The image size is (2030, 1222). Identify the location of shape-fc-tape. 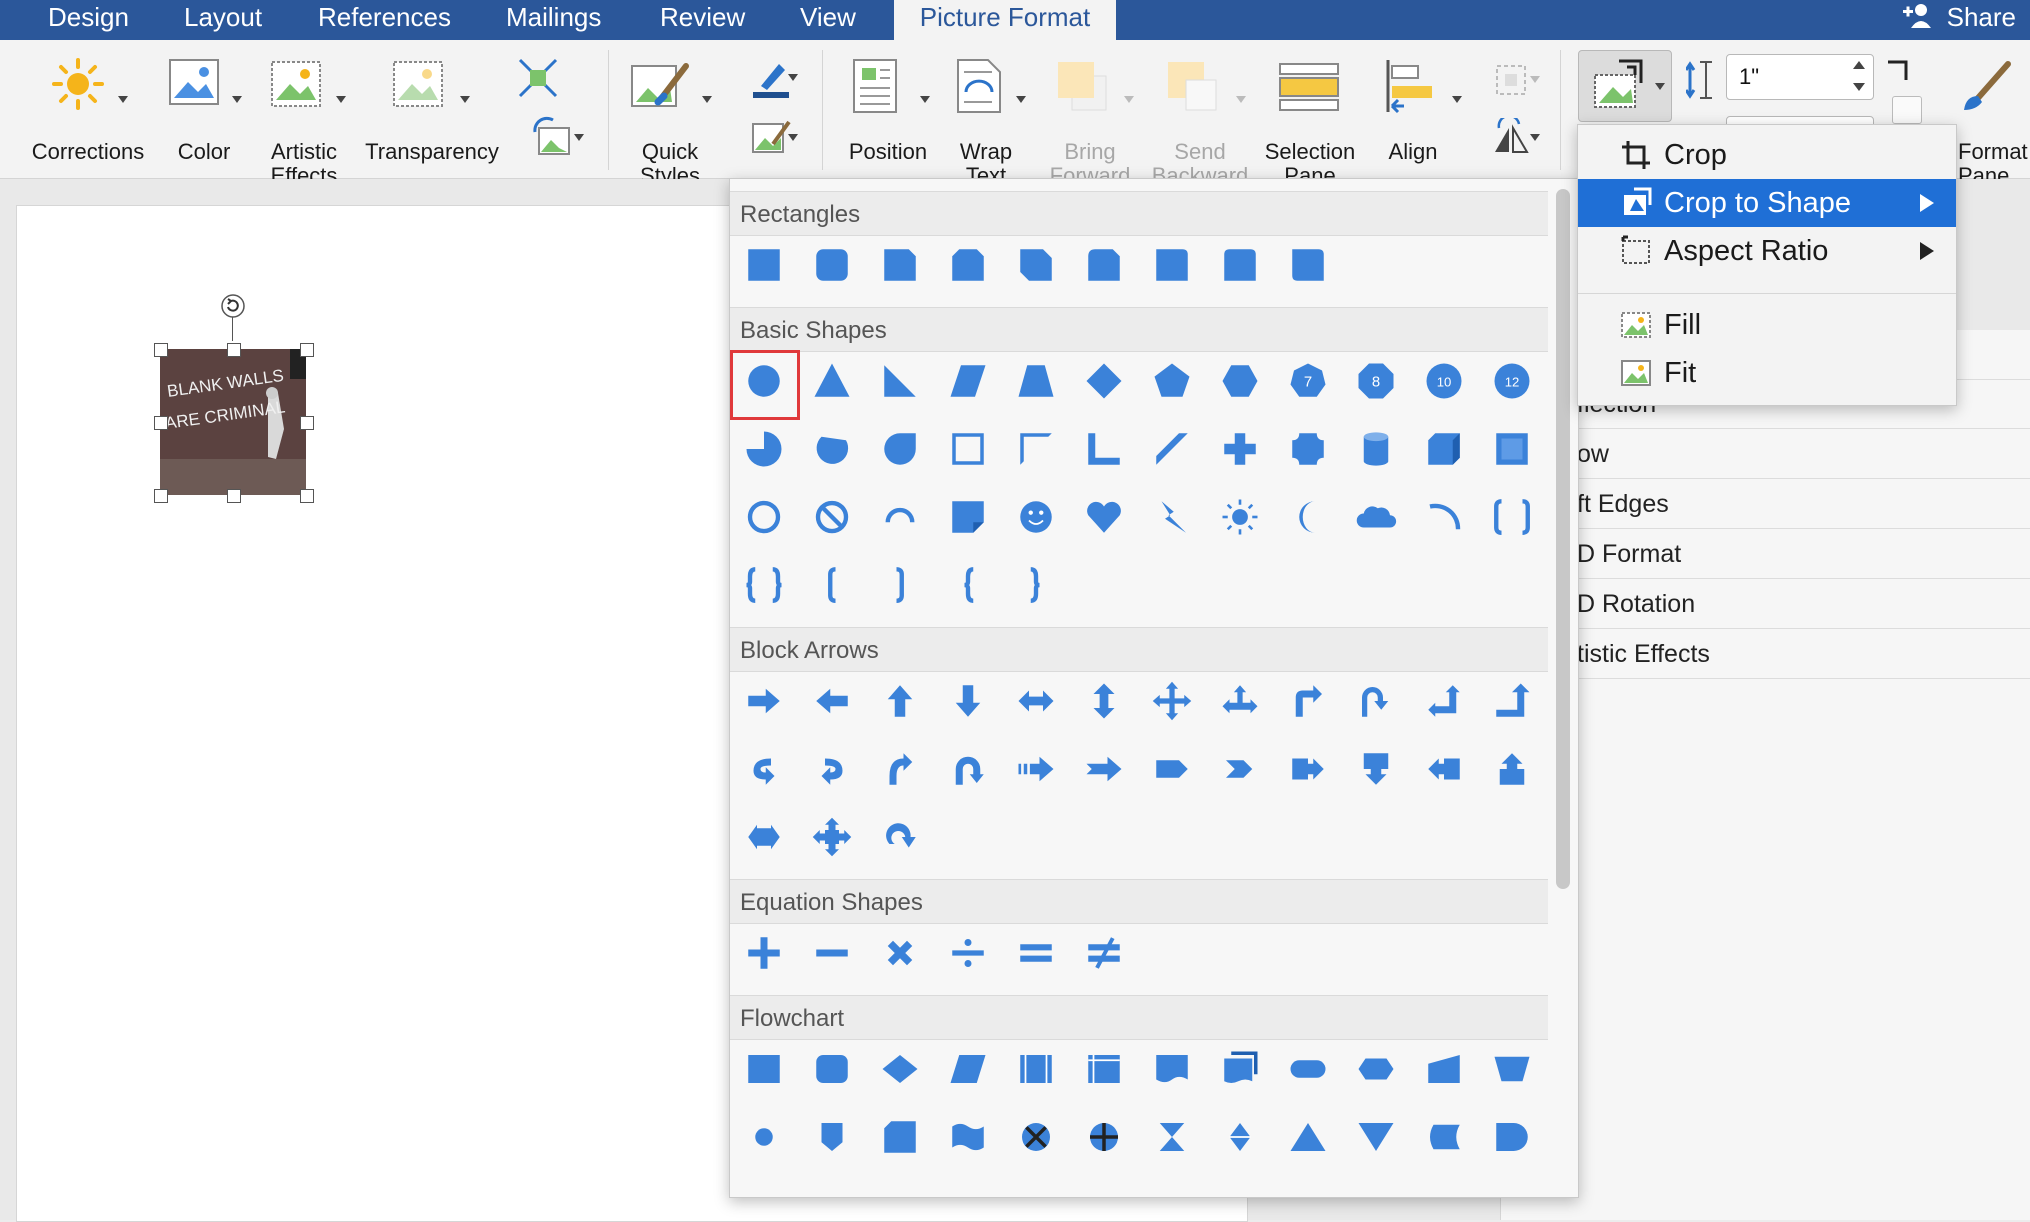
(968, 1137).